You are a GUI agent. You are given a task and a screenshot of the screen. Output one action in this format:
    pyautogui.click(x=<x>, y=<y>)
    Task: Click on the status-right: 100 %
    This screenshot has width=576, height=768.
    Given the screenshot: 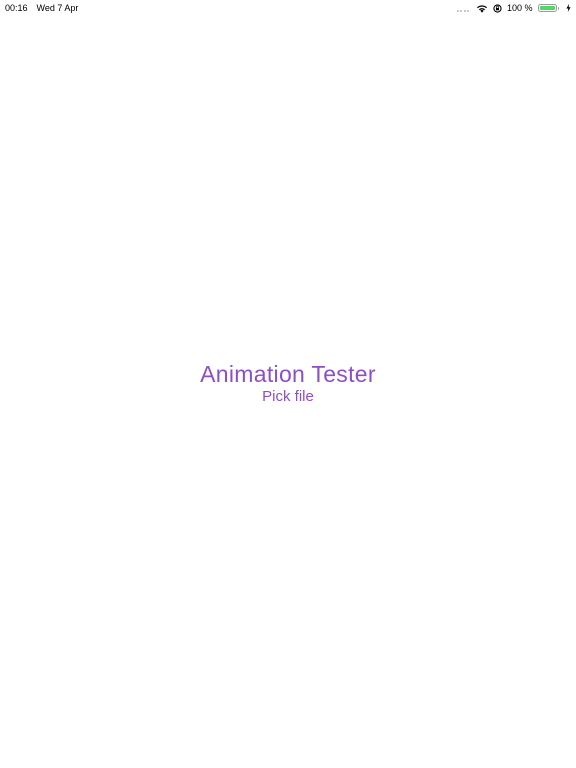 What is the action you would take?
    pyautogui.click(x=514, y=8)
    